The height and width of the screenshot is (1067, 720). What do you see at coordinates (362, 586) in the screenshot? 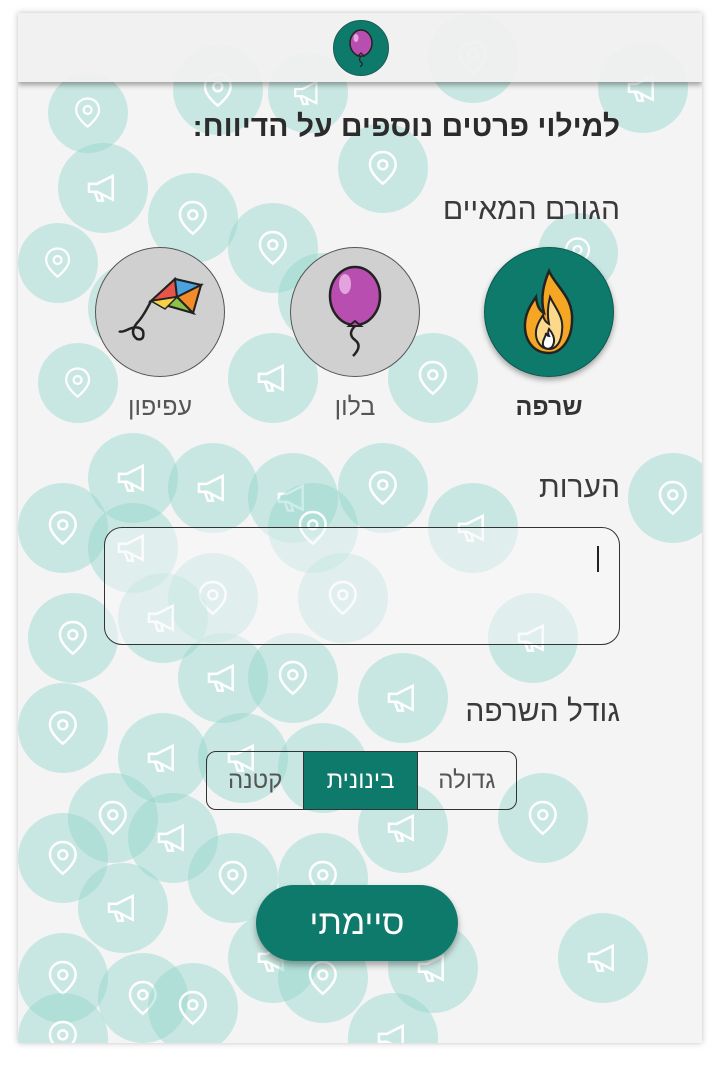
I see `notes-textarea` at bounding box center [362, 586].